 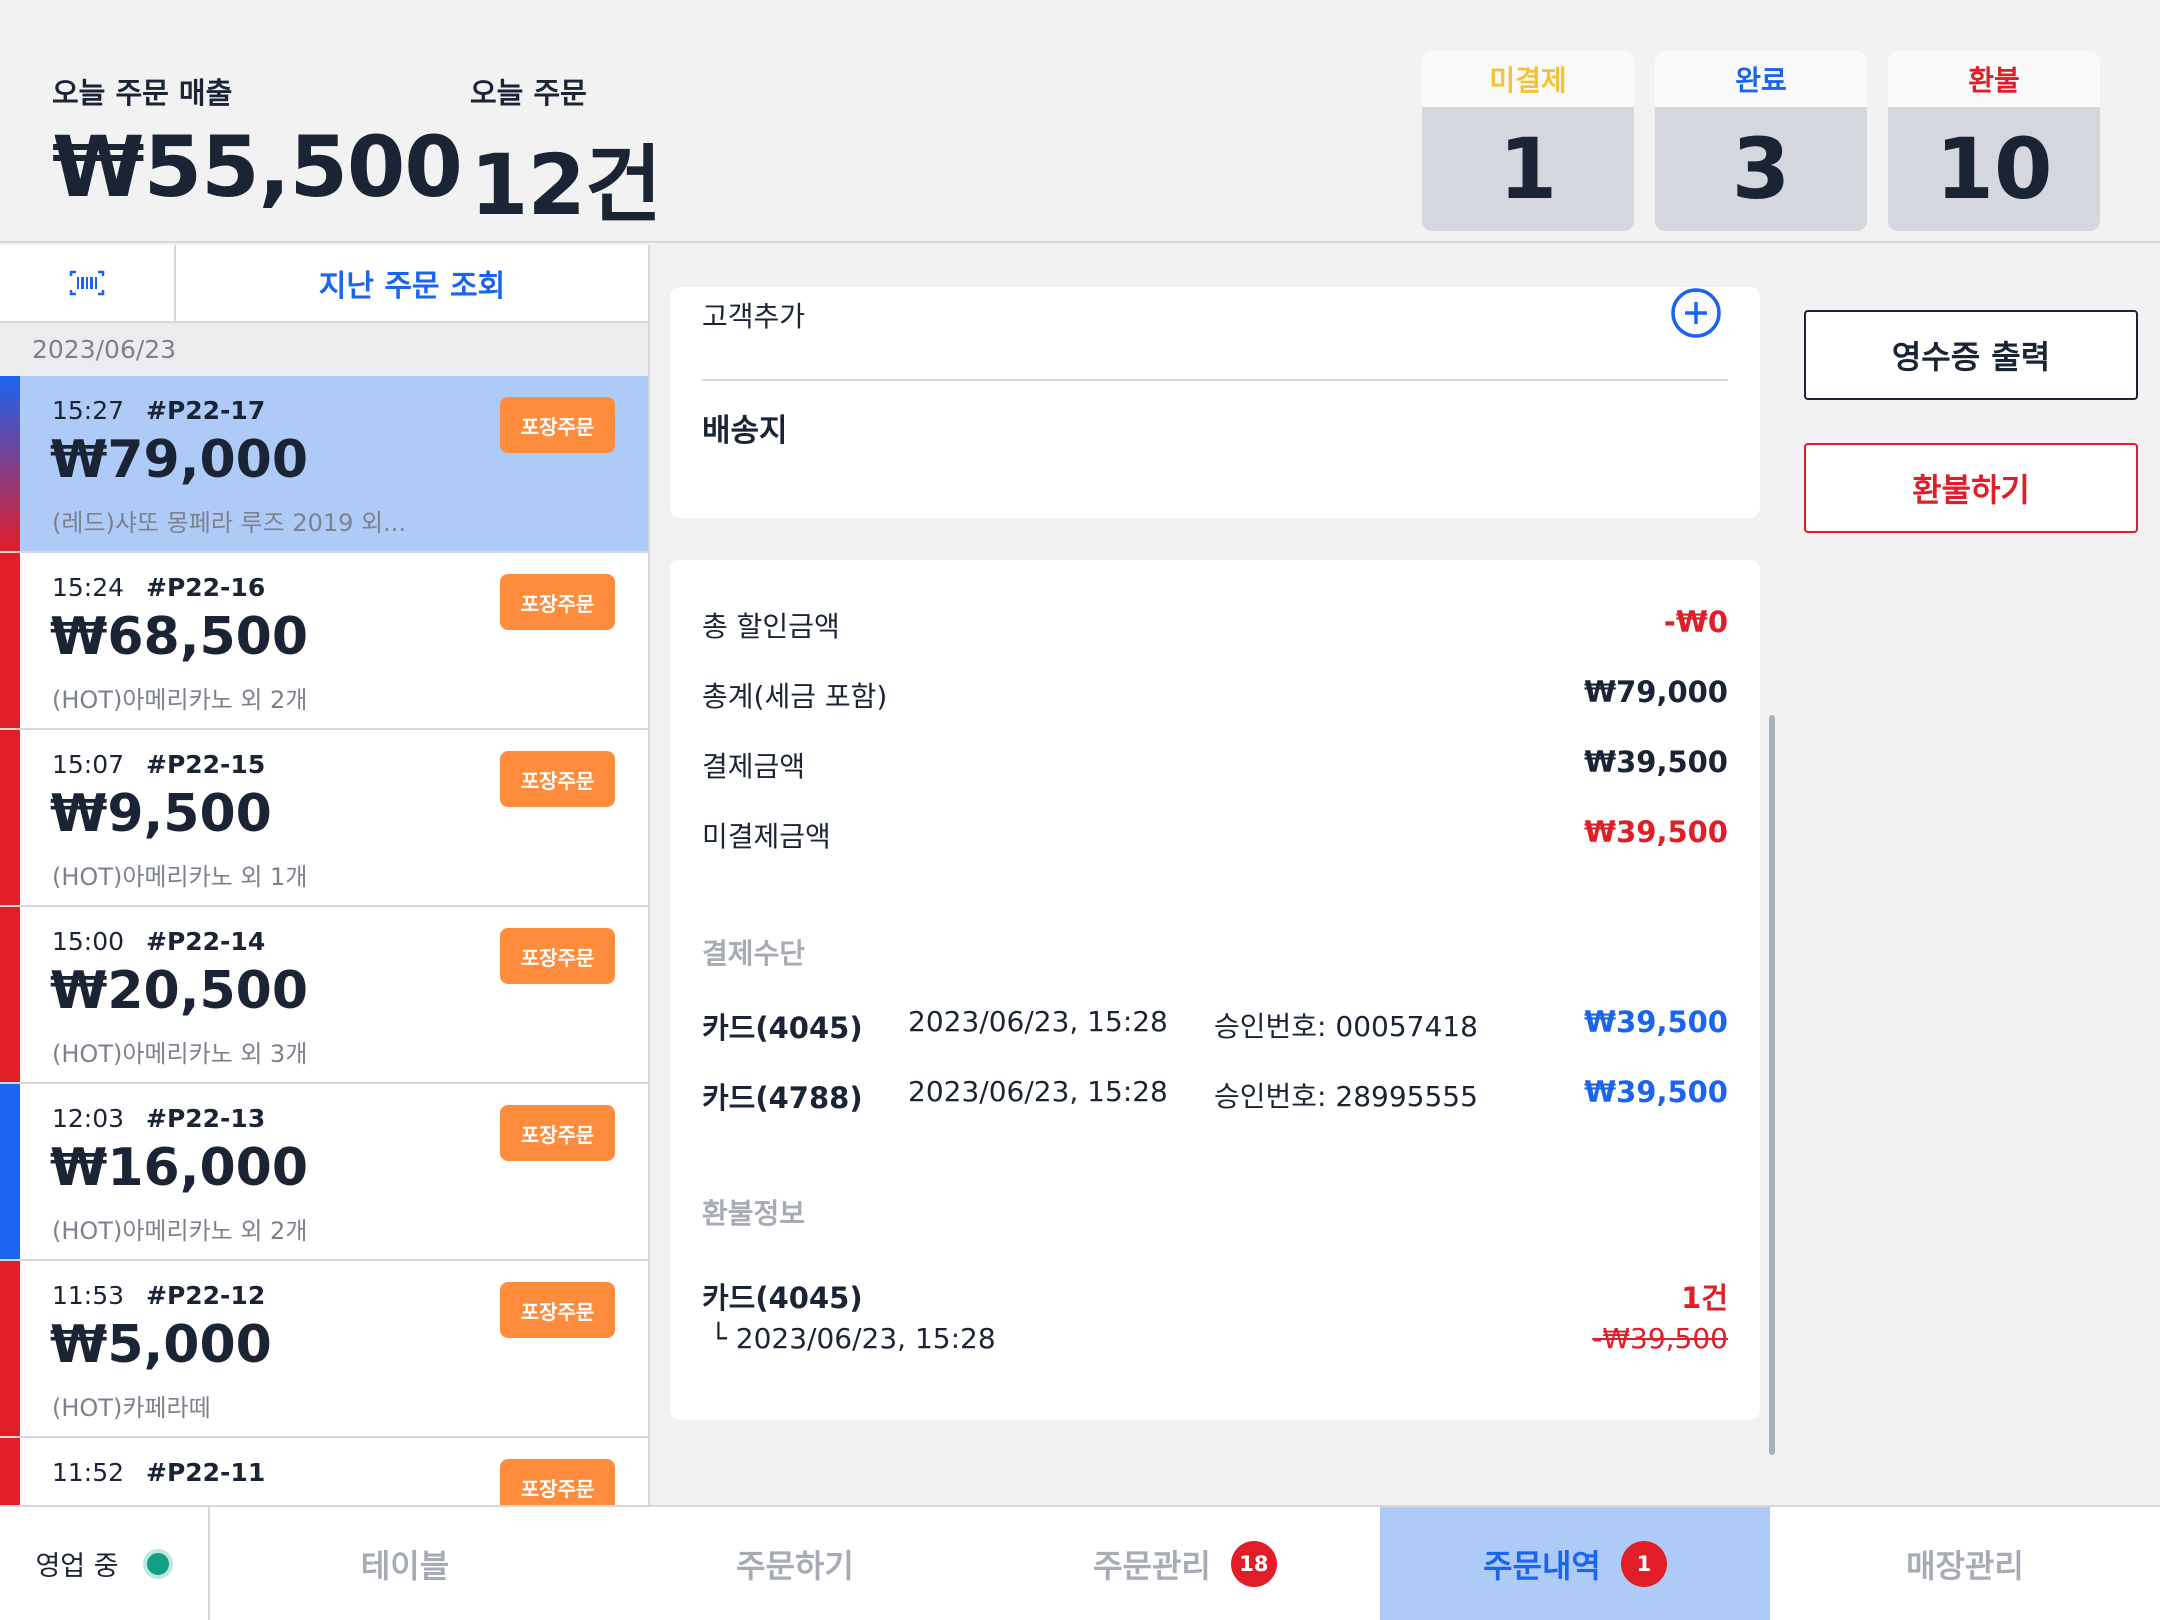 What do you see at coordinates (324, 1349) in the screenshot?
I see `order-row: 11:53 #P22-12 ₩5,000 (HOT)카페라떼 포장주문` at bounding box center [324, 1349].